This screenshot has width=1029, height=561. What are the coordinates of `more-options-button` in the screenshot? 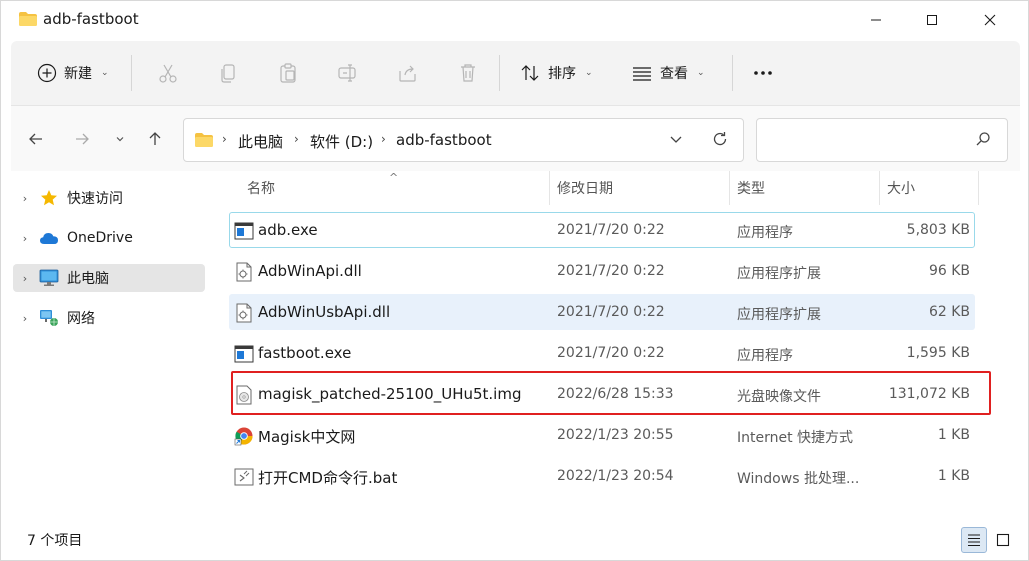 It's located at (763, 73).